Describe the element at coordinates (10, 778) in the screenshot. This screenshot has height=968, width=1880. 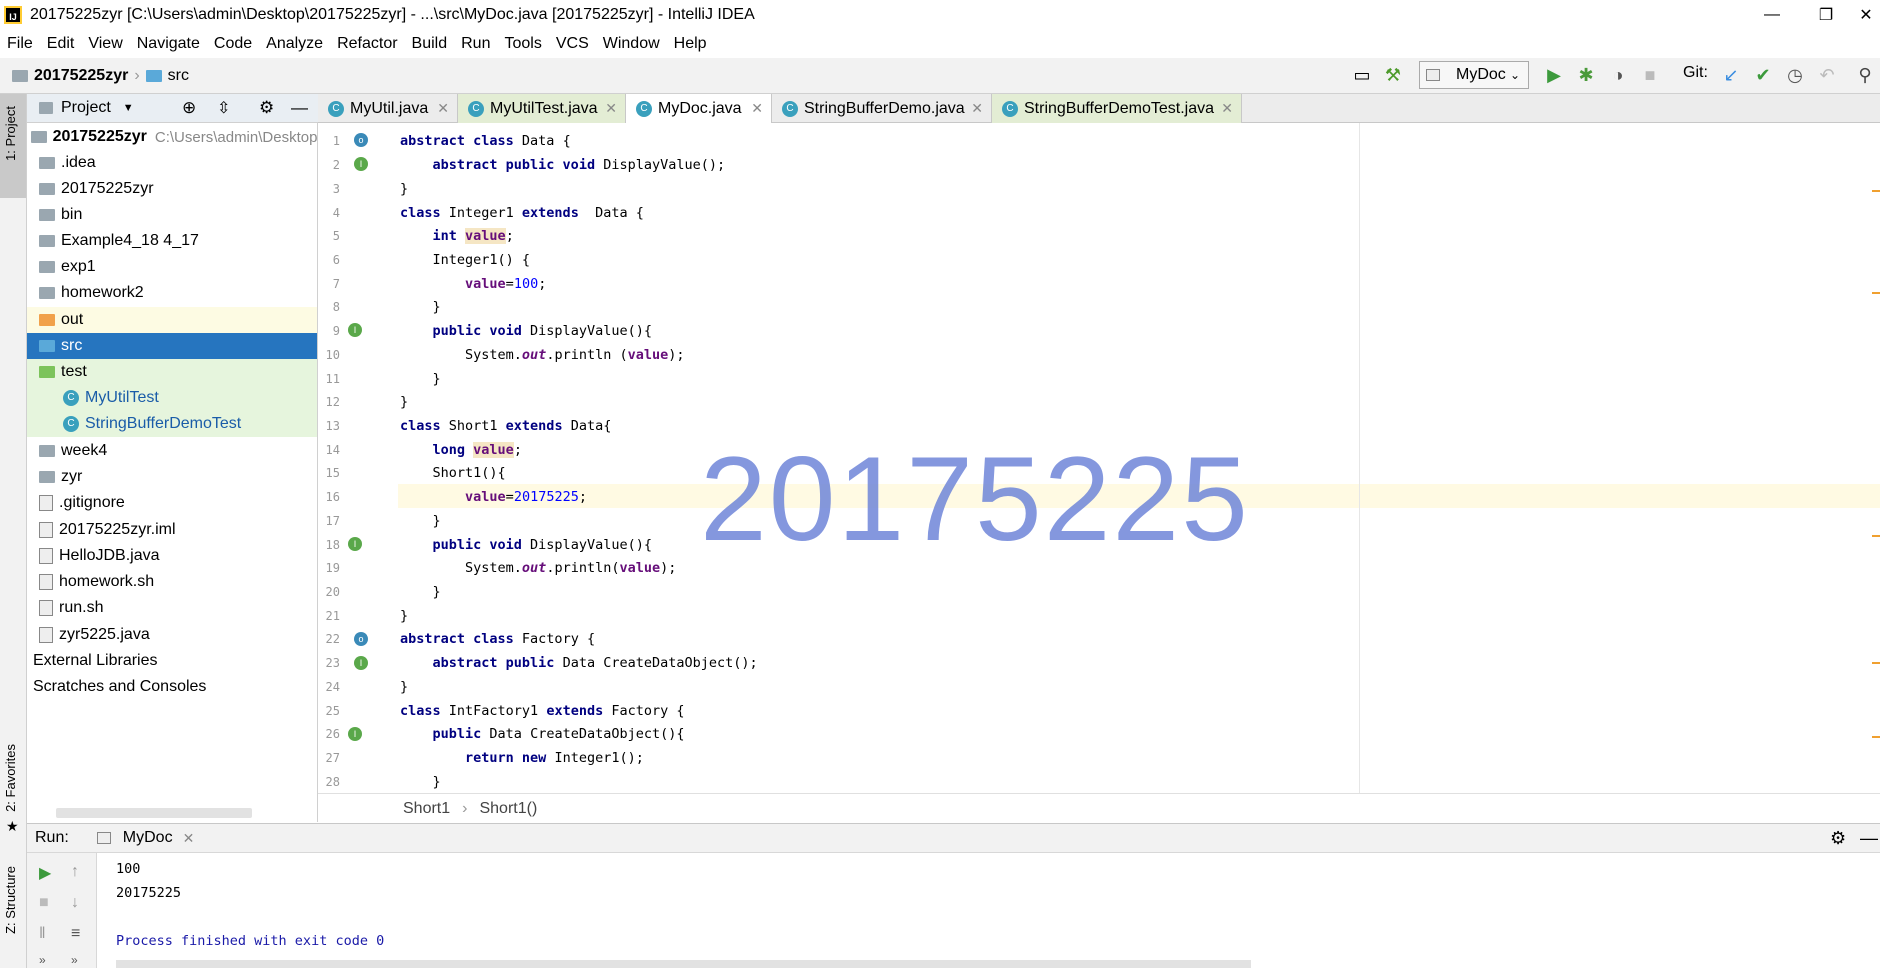
I see `strip-favorites-label: 2: Favorites` at that location.